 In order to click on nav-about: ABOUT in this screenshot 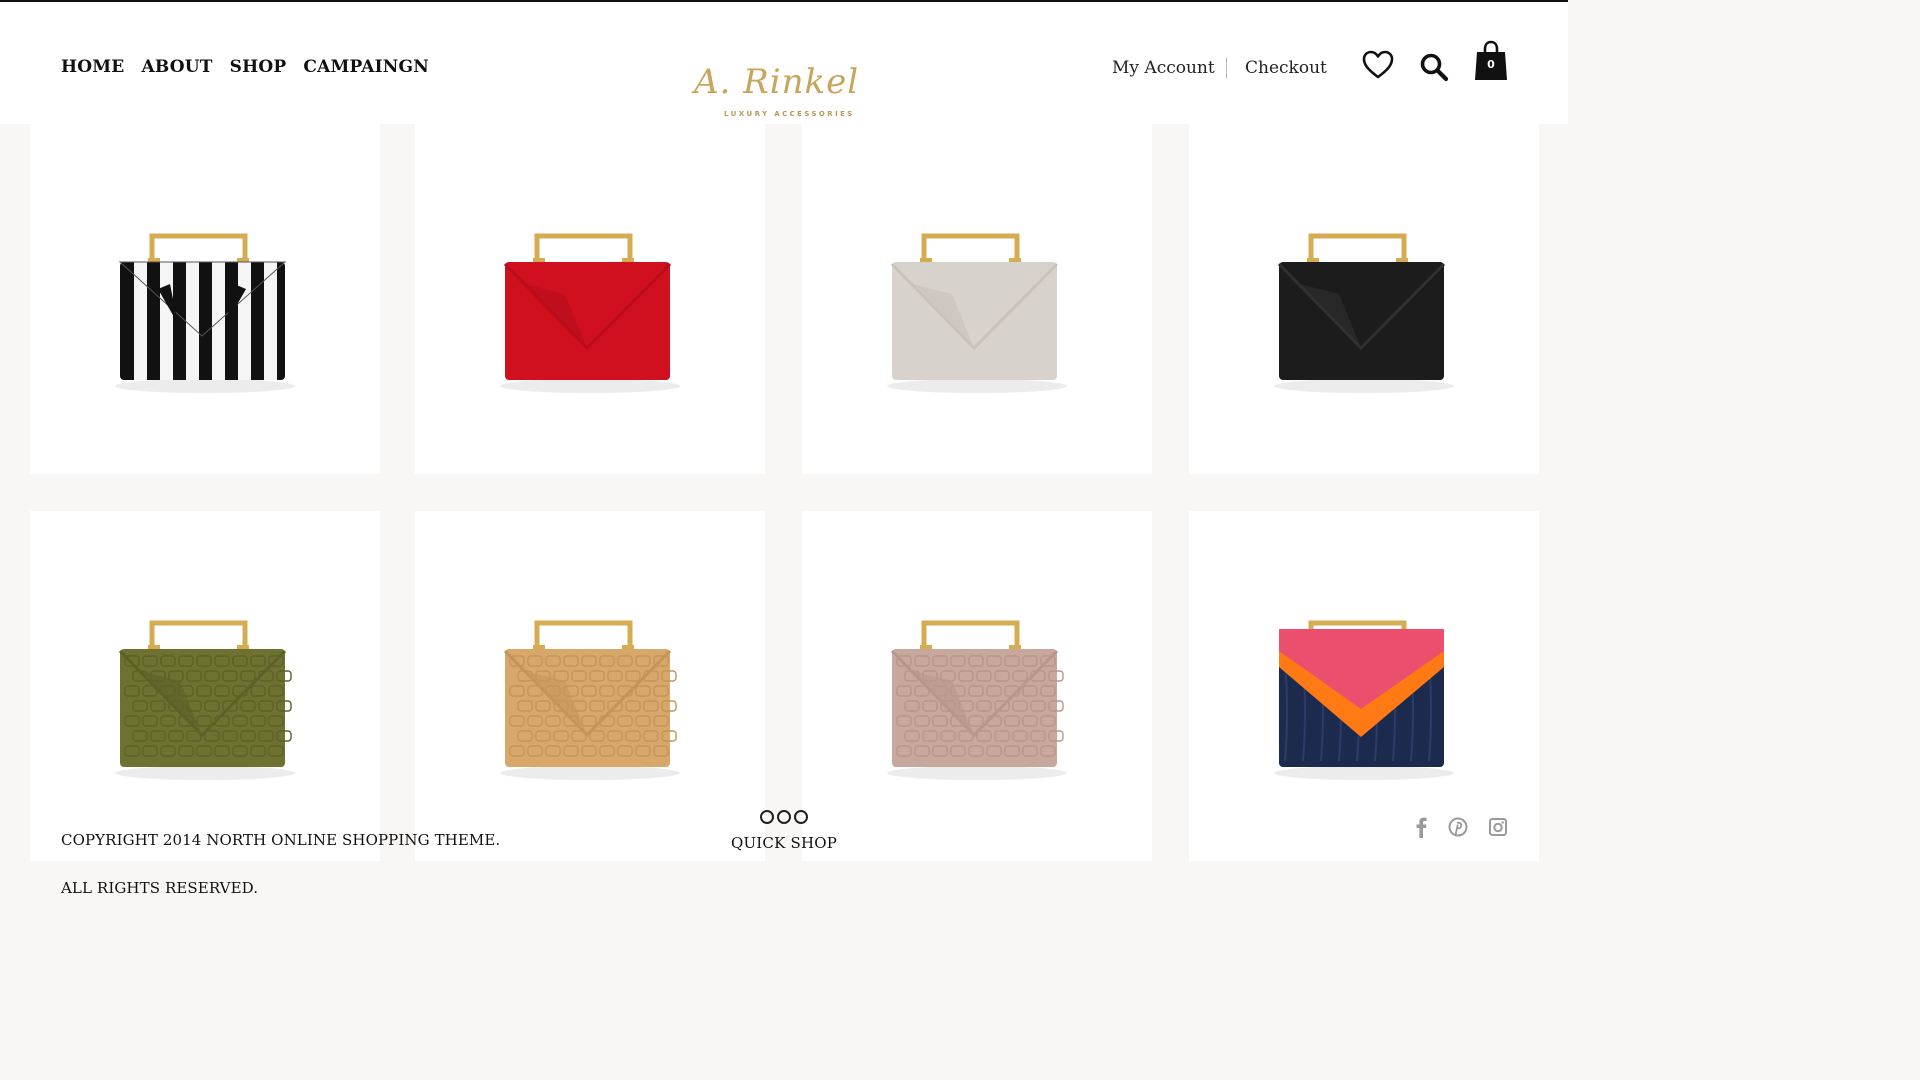, I will do `click(176, 67)`.